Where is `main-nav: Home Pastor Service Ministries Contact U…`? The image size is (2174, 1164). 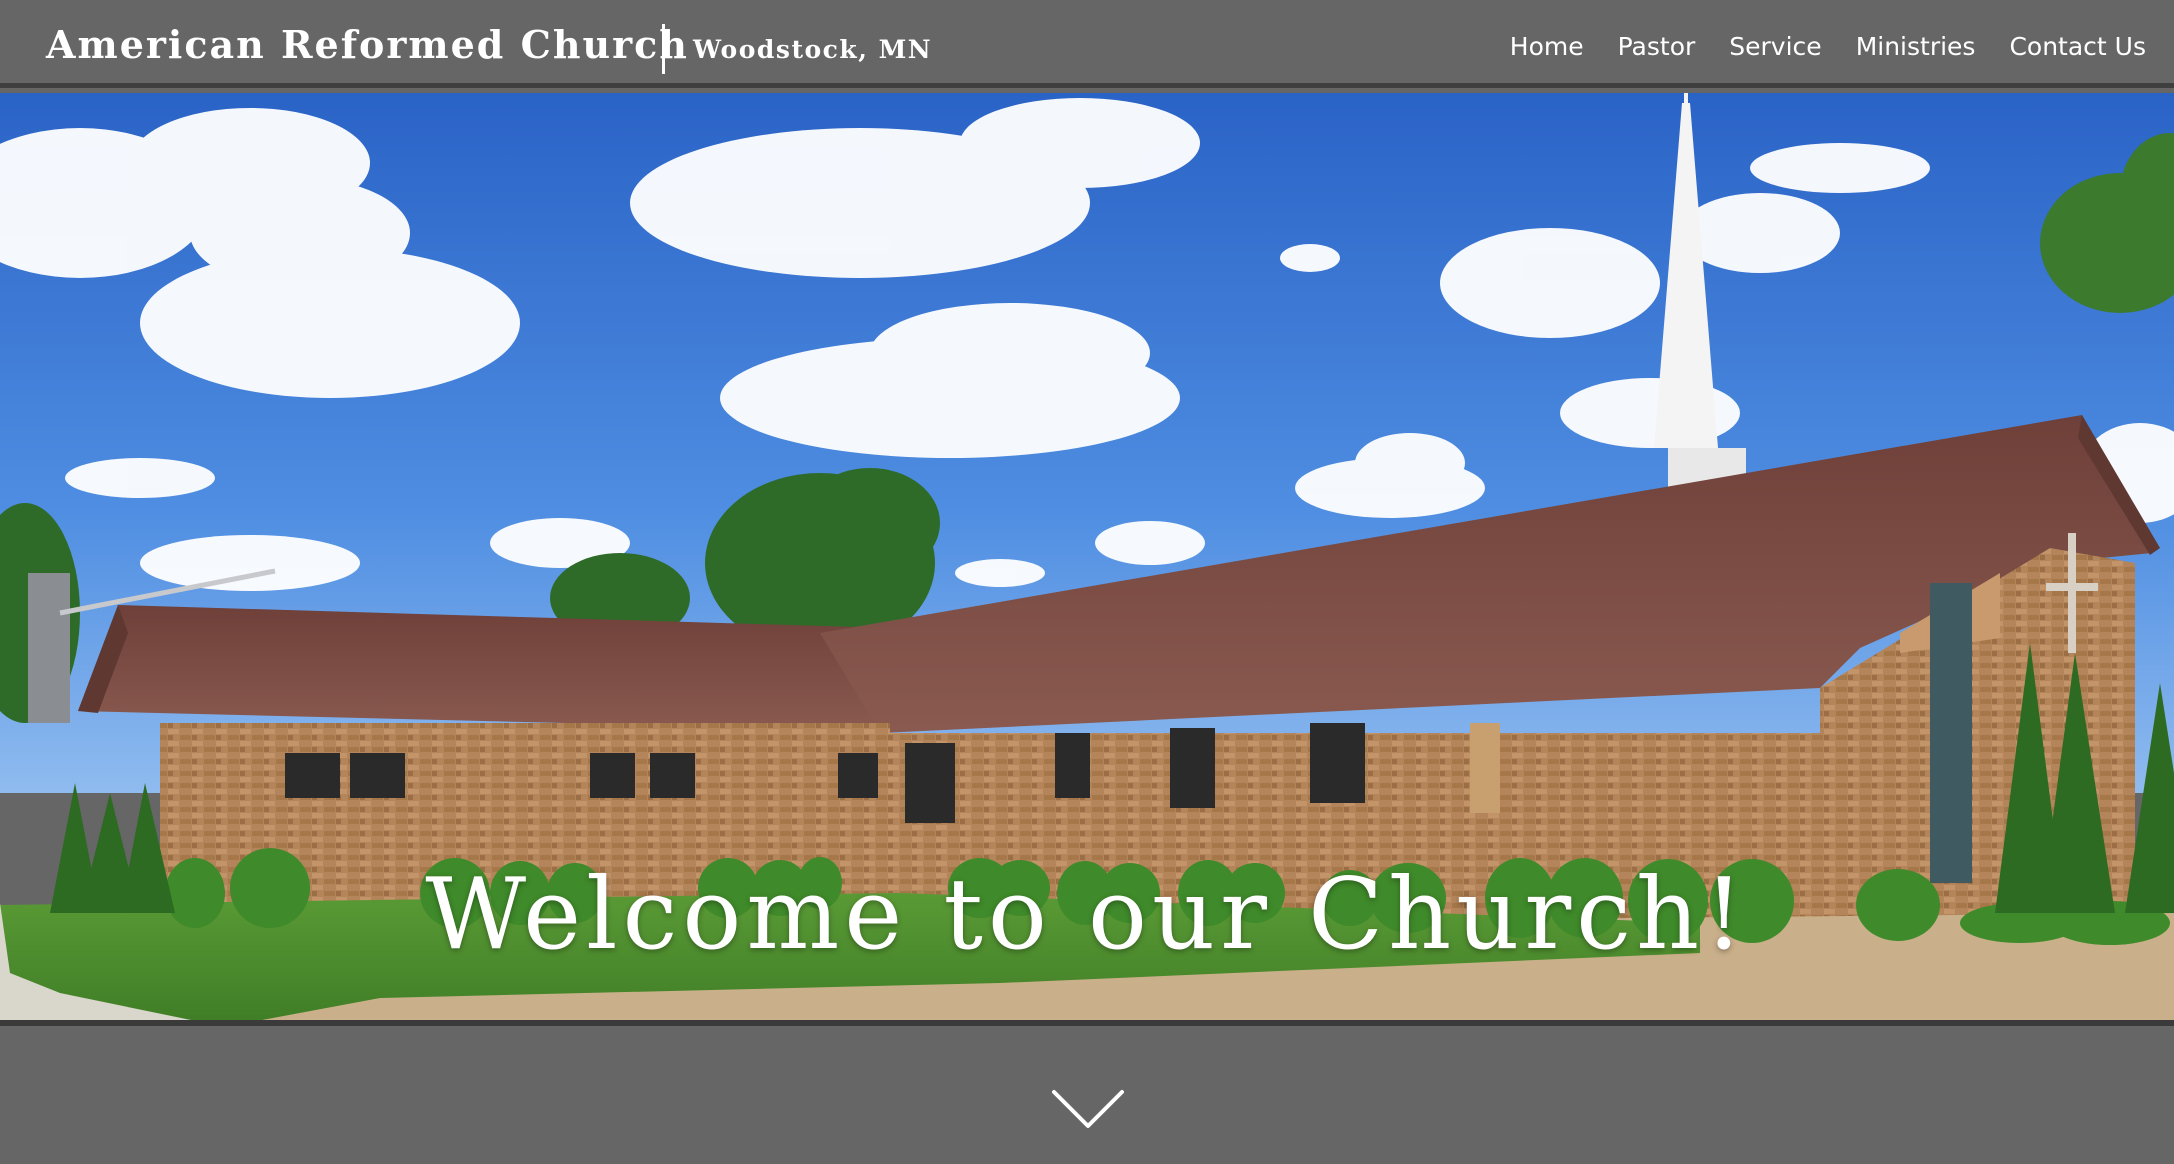 main-nav: Home Pastor Service Ministries Contact U… is located at coordinates (1828, 46).